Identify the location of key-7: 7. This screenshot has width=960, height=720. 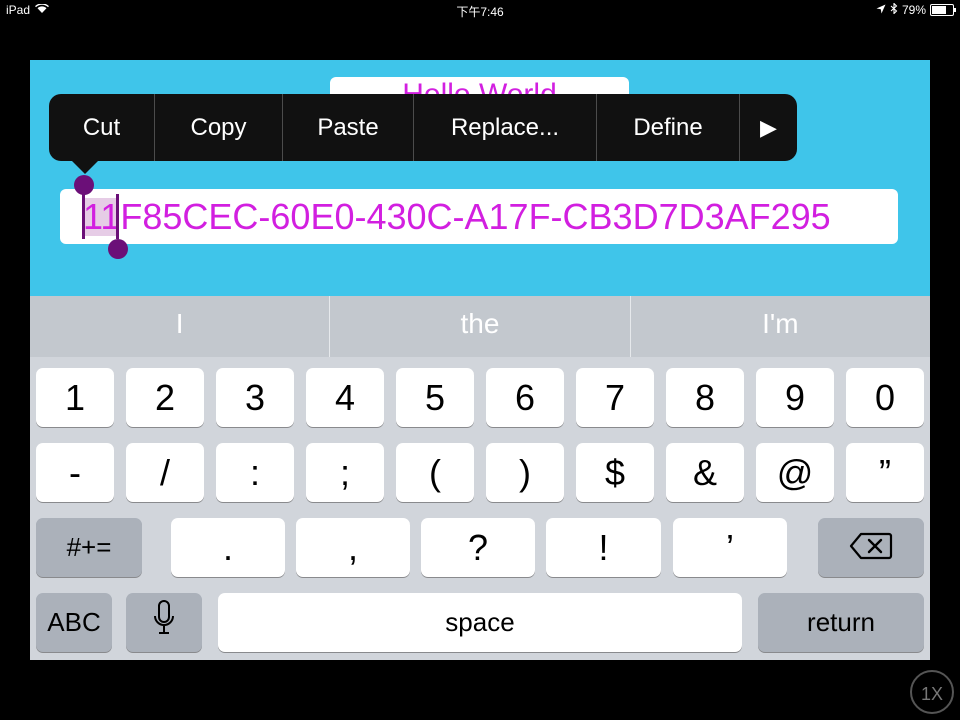
(615, 397).